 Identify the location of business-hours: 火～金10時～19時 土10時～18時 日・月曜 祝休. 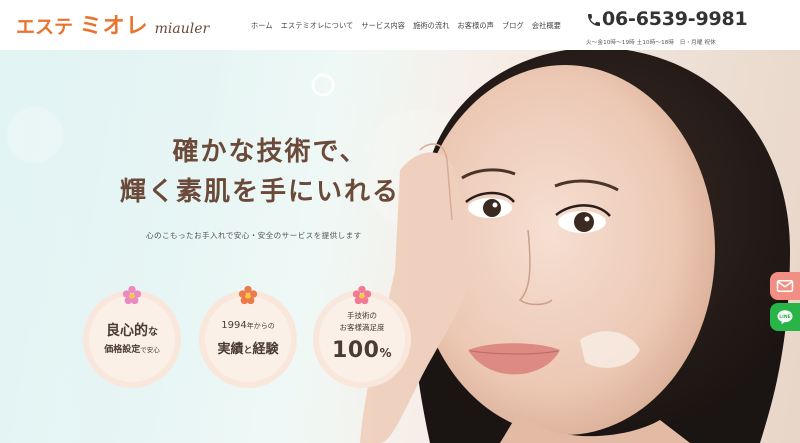
(651, 43).